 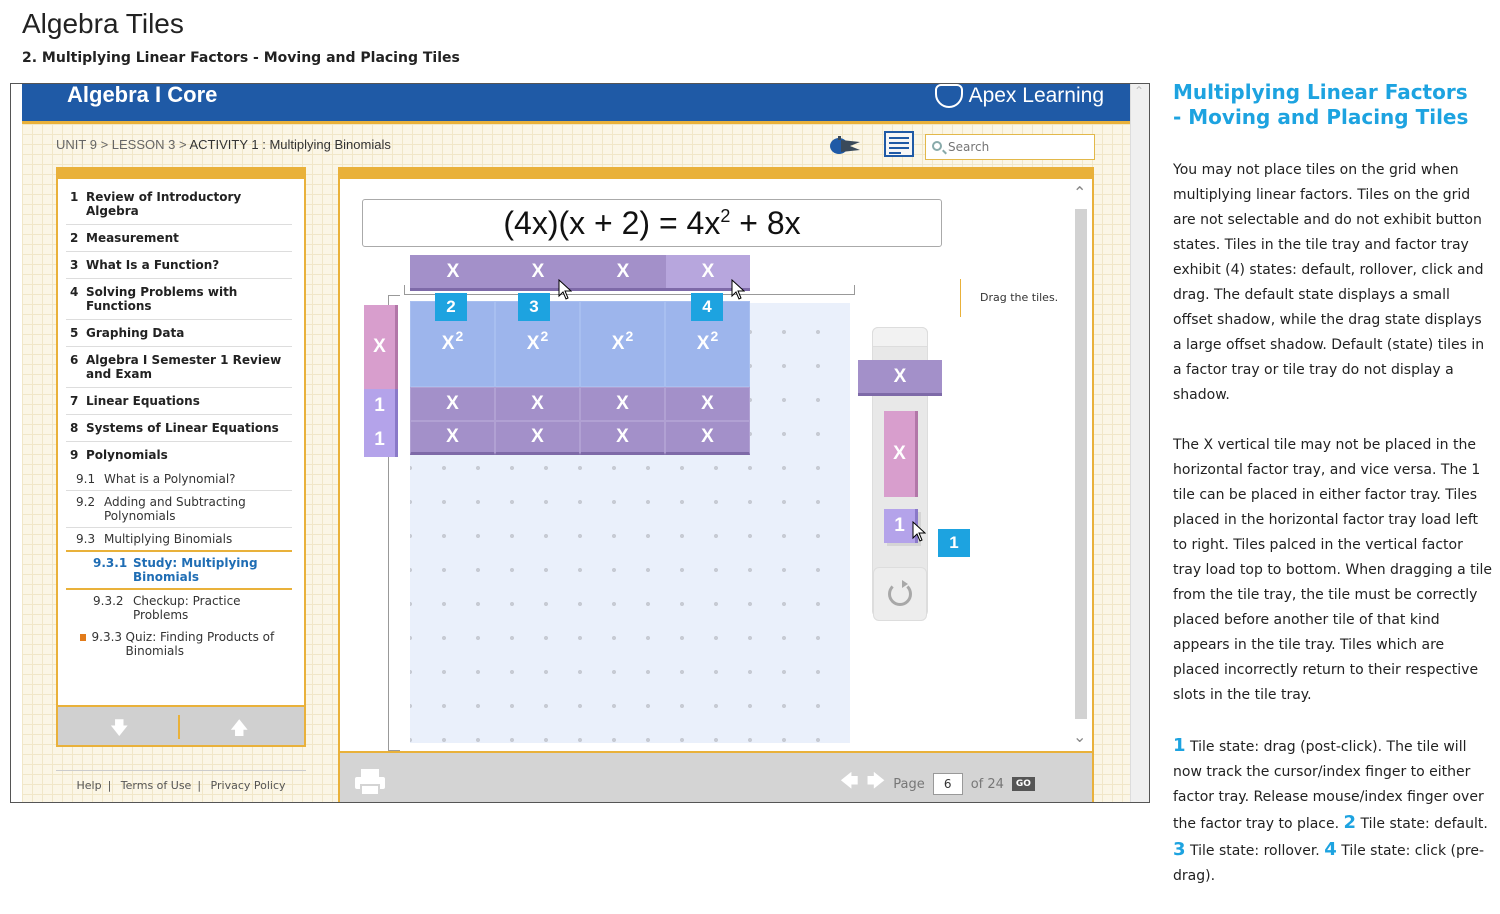 What do you see at coordinates (849, 784) in the screenshot?
I see `previous-page-icon: 🡄` at bounding box center [849, 784].